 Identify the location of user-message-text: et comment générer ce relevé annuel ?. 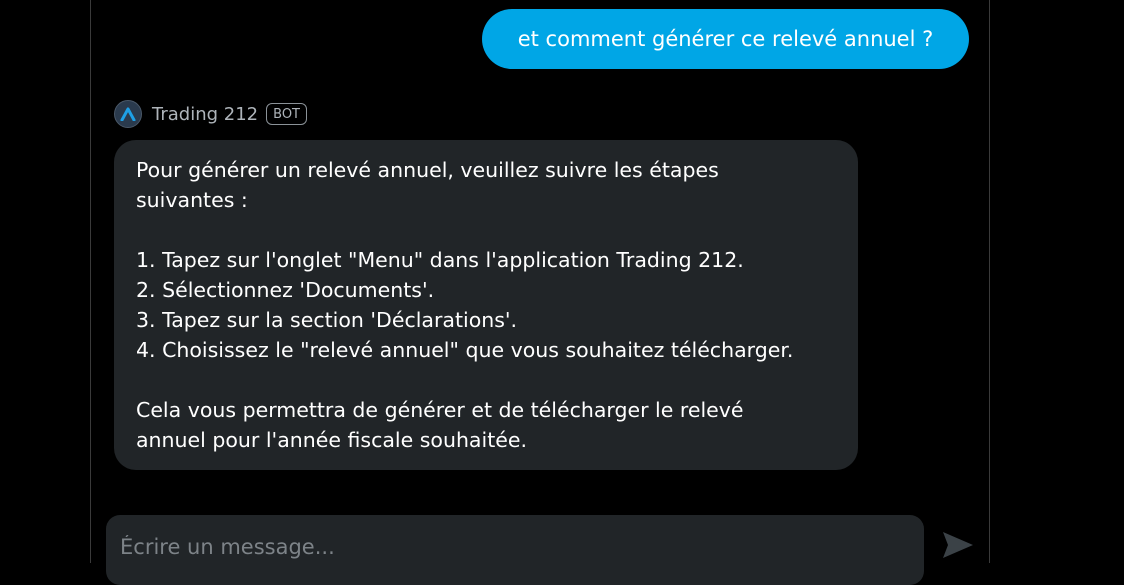
(725, 39).